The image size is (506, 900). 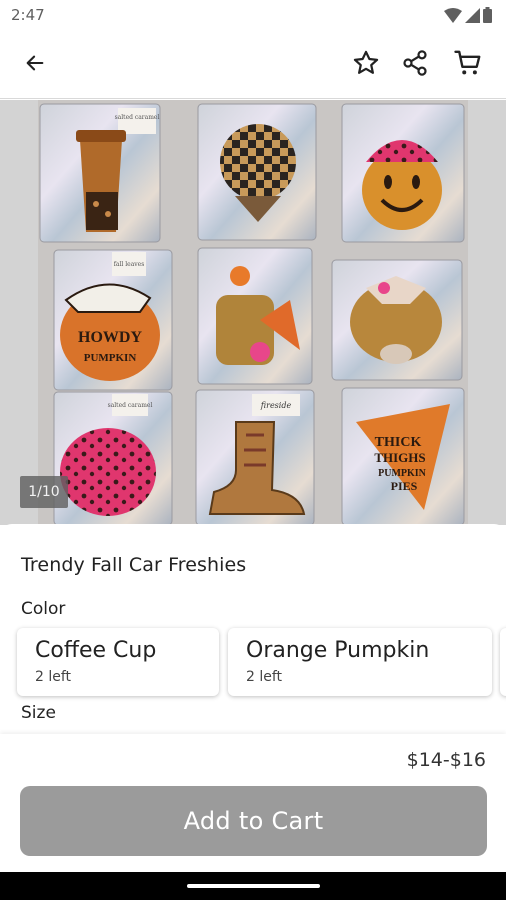 I want to click on color-option-coffee-cup: Coffee Cup 2 left, so click(x=118, y=662).